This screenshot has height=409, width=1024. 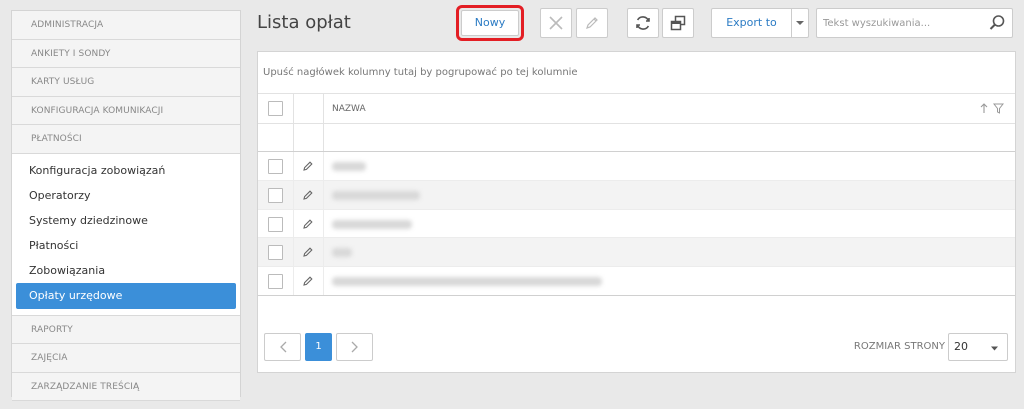 I want to click on refresh-icon, so click(x=643, y=23).